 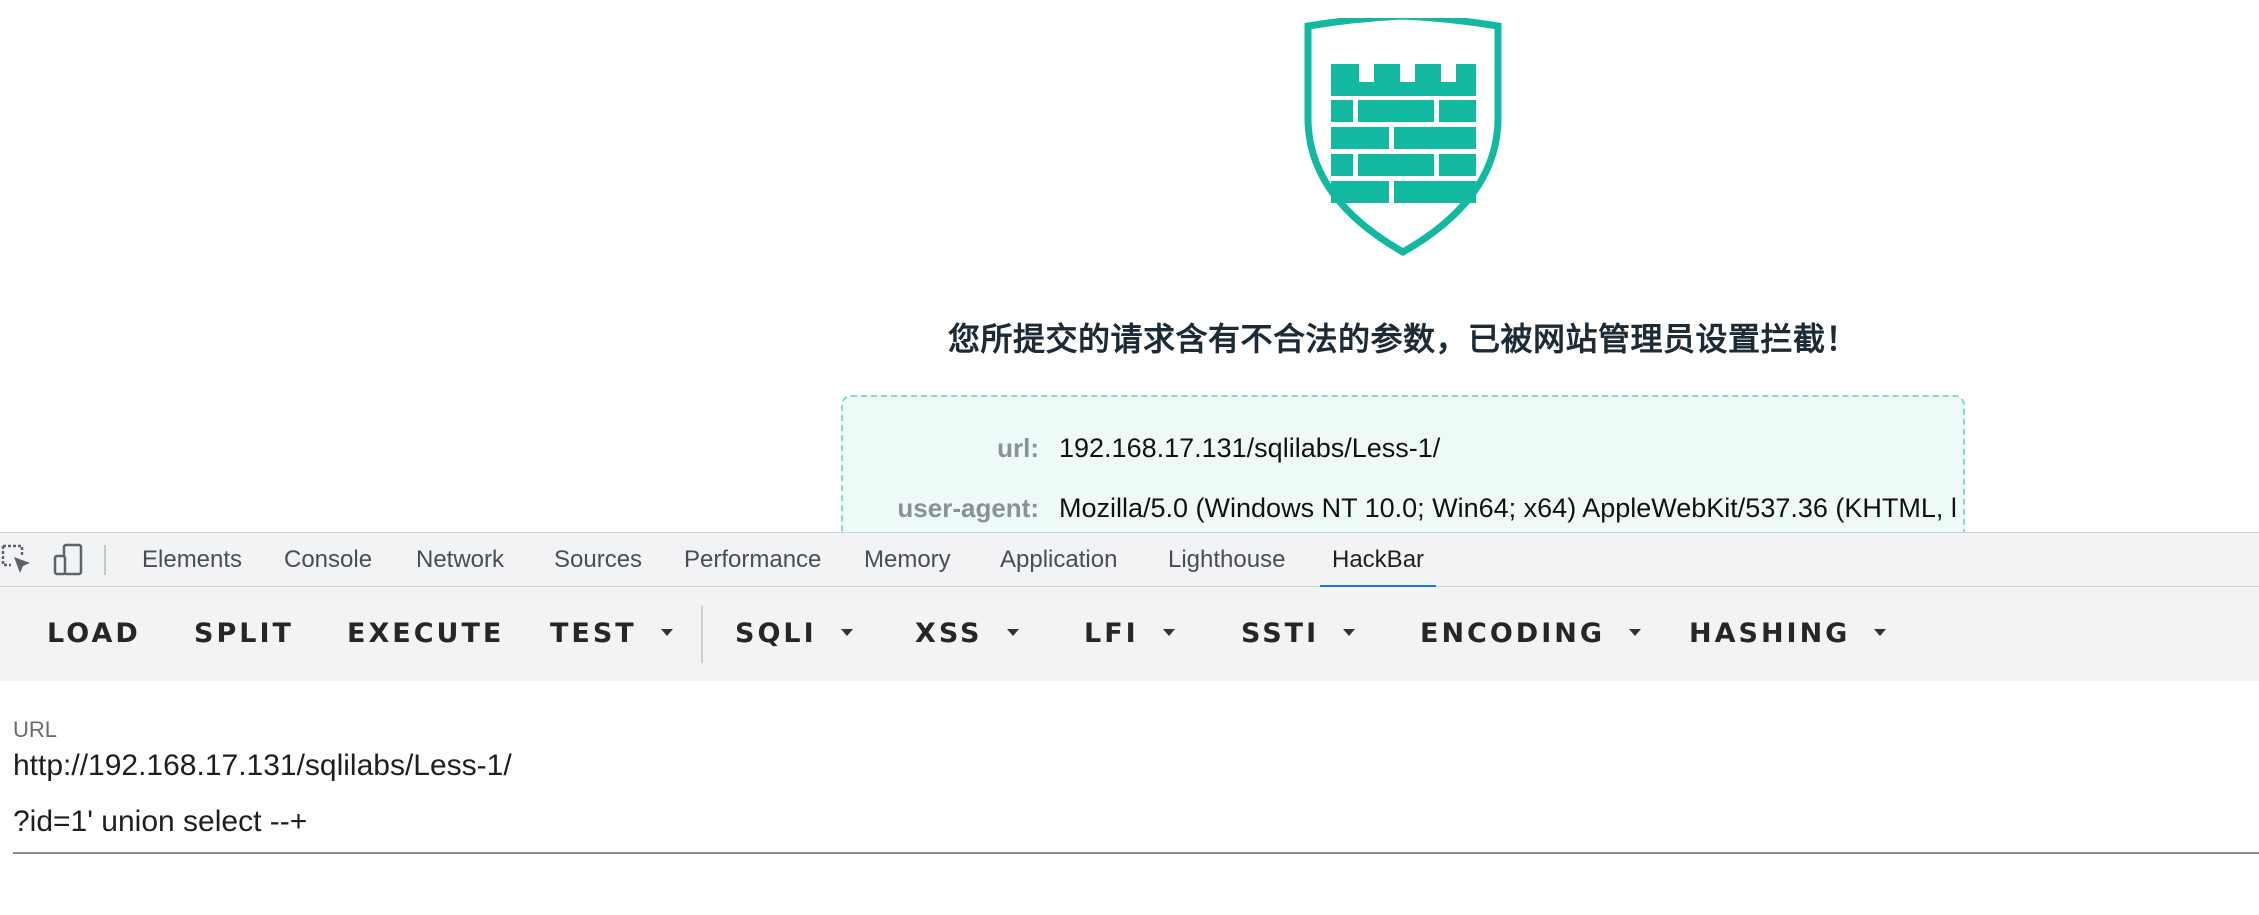 I want to click on lfi-dropdown: LFI, so click(x=1129, y=634).